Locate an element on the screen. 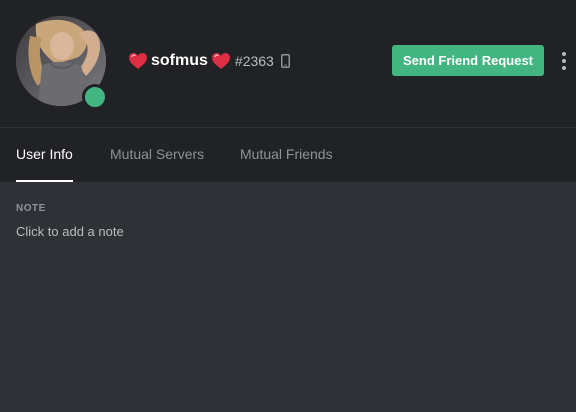  online-status-indicator is located at coordinates (95, 97).